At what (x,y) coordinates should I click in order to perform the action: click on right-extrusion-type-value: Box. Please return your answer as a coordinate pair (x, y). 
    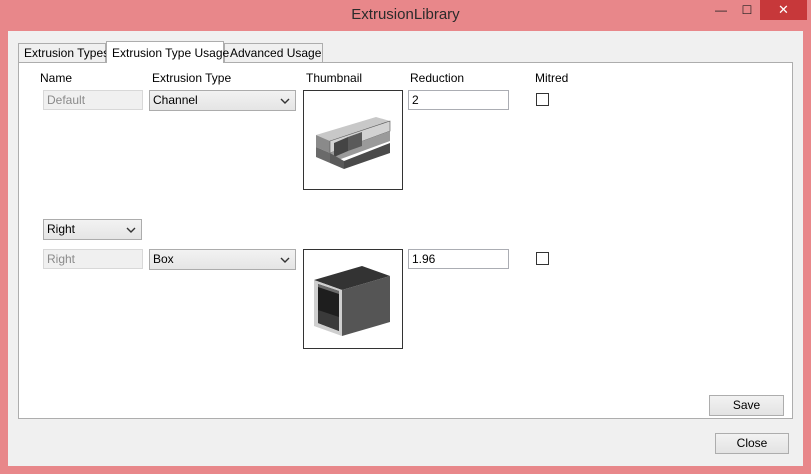
    Looking at the image, I should click on (163, 259).